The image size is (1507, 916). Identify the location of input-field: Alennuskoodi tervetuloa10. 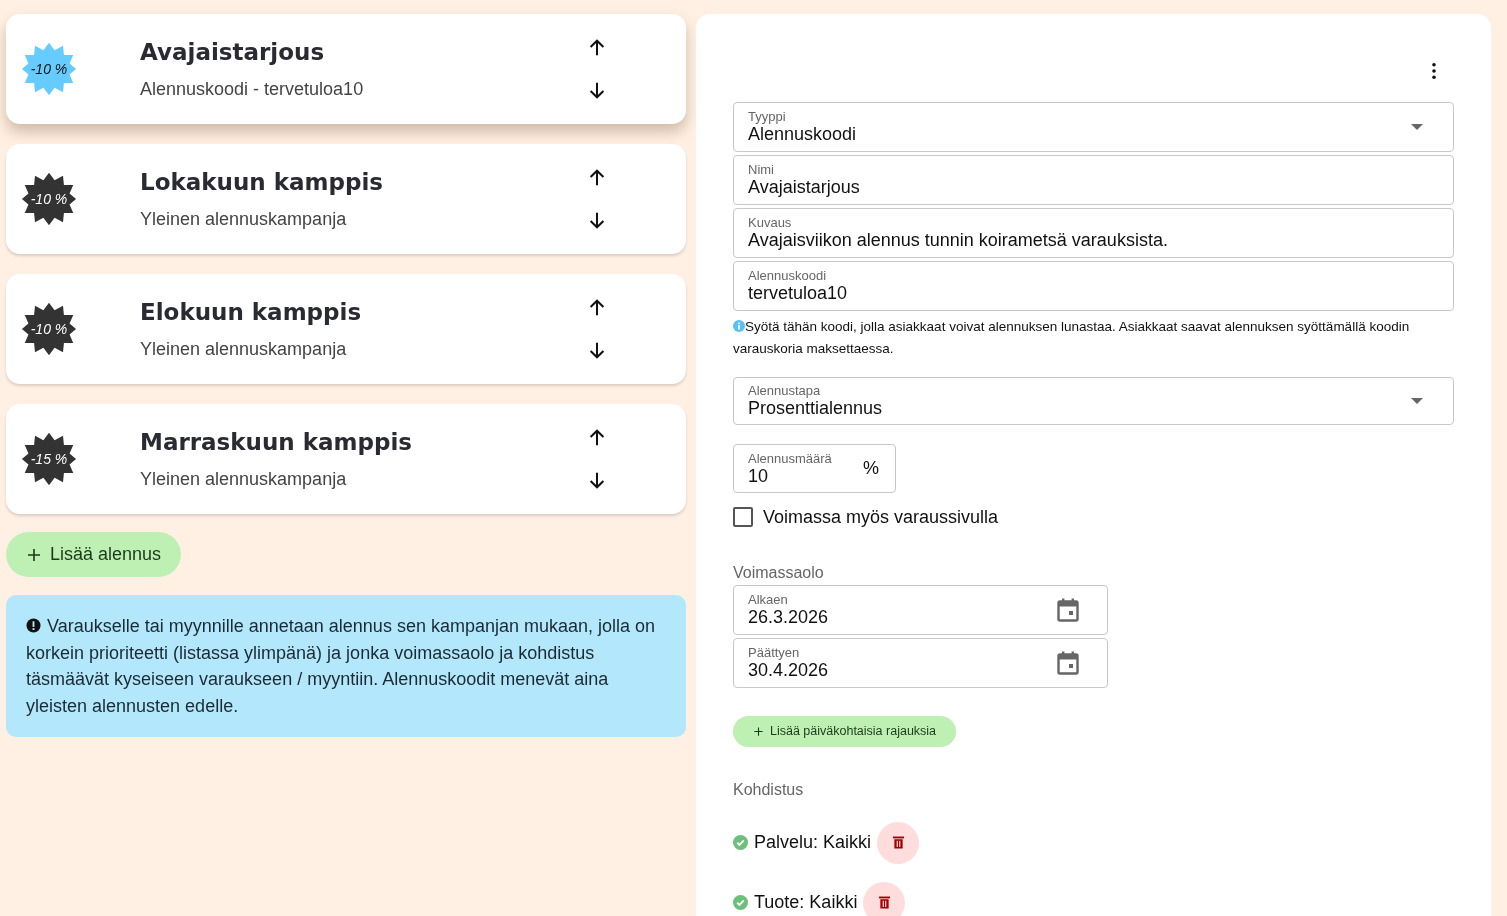
(1093, 285).